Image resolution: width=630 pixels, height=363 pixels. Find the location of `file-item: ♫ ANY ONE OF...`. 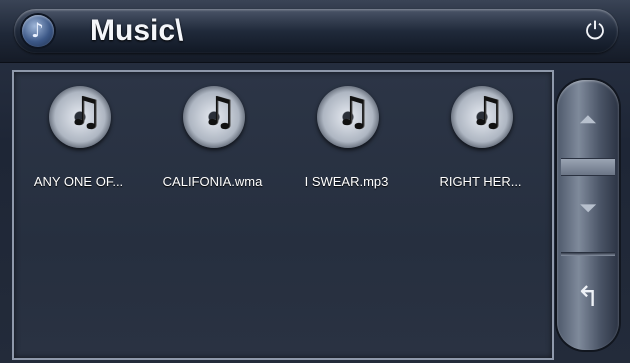

file-item: ♫ ANY ONE OF... is located at coordinates (78, 138).